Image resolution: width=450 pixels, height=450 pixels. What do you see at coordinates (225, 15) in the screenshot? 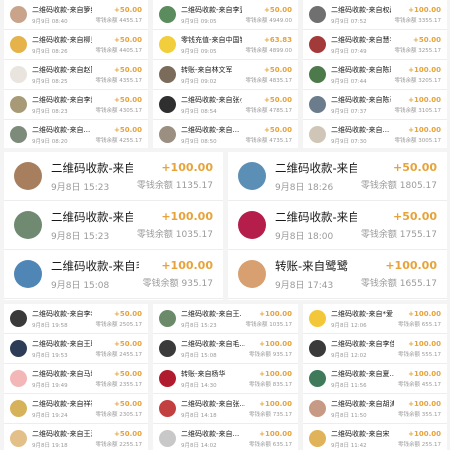
I see `transaction-row: 二维码收款-来自李壹胜 9月9日 09:05 +50.00 零钱余额 4949.00` at bounding box center [225, 15].